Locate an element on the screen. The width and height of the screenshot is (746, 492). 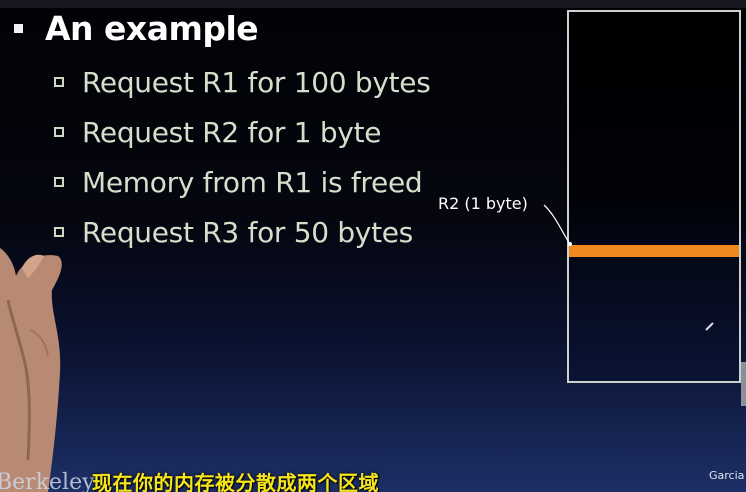
r2-allocated-block is located at coordinates (654, 251).